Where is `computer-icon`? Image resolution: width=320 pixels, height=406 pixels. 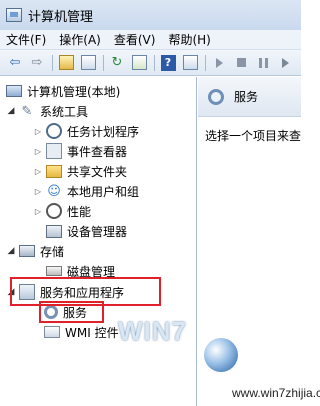 computer-icon is located at coordinates (14, 91).